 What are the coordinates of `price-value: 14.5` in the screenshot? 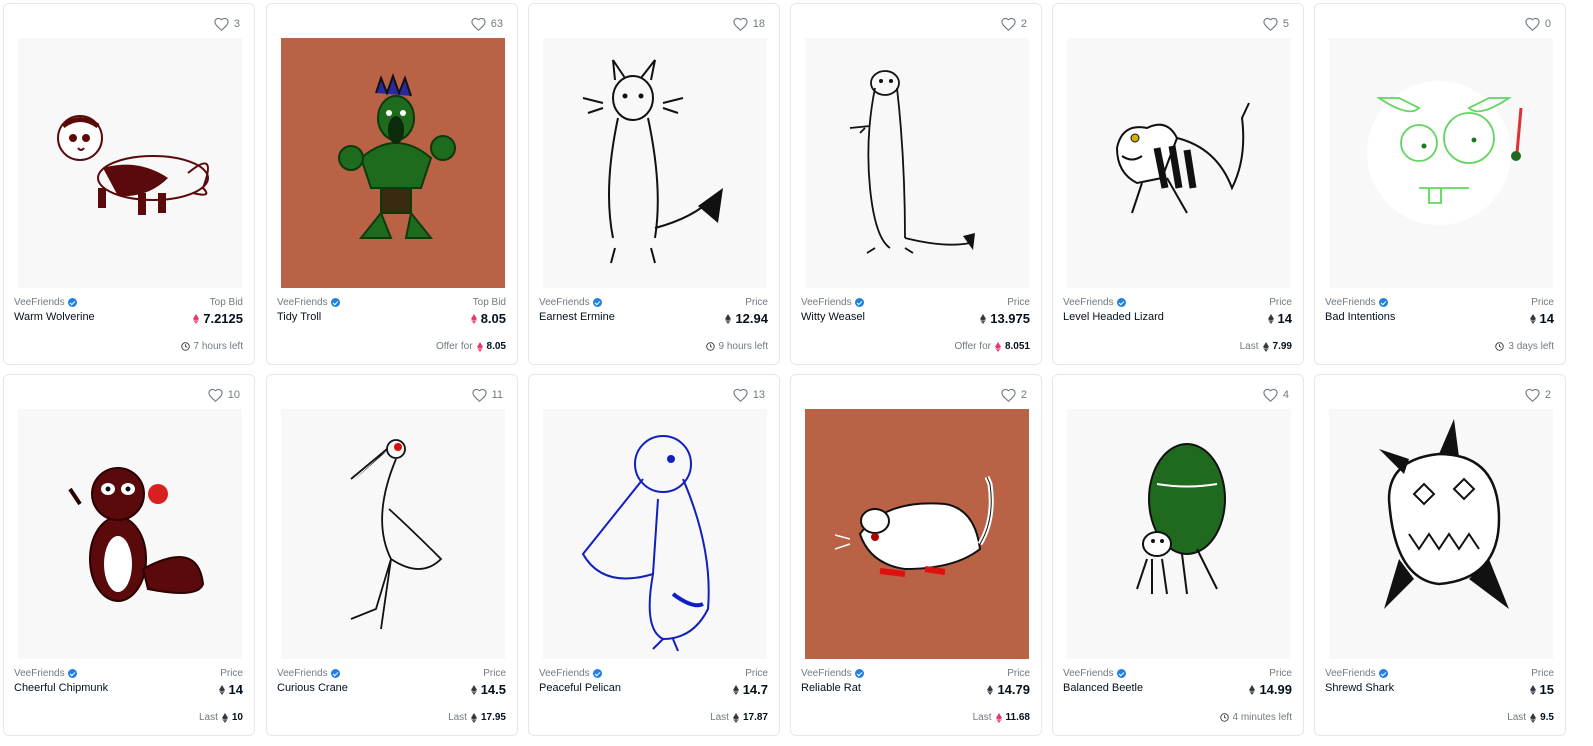 It's located at (493, 689).